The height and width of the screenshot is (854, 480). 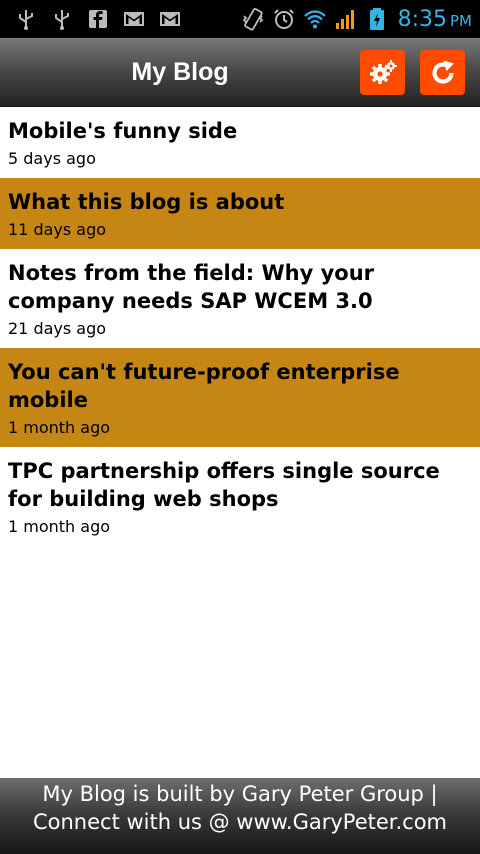 What do you see at coordinates (98, 19) in the screenshot?
I see `facebook-icon` at bounding box center [98, 19].